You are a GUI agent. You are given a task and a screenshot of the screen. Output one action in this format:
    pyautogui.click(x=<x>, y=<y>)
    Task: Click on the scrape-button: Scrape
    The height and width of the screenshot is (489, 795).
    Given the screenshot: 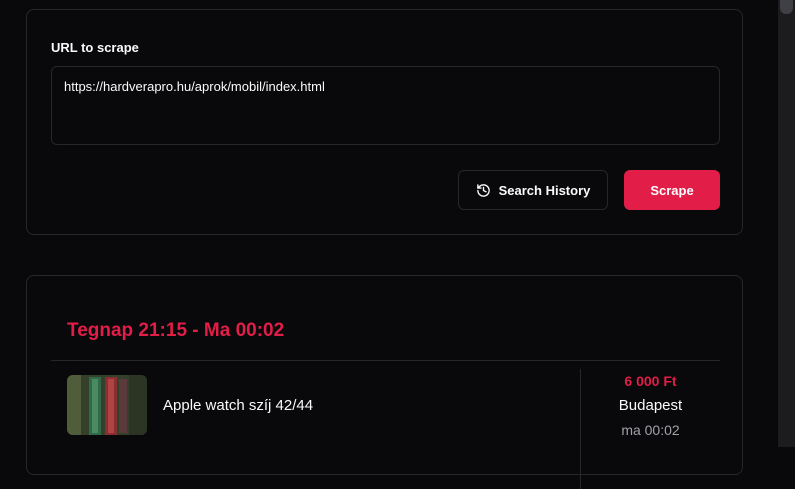 What is the action you would take?
    pyautogui.click(x=672, y=190)
    